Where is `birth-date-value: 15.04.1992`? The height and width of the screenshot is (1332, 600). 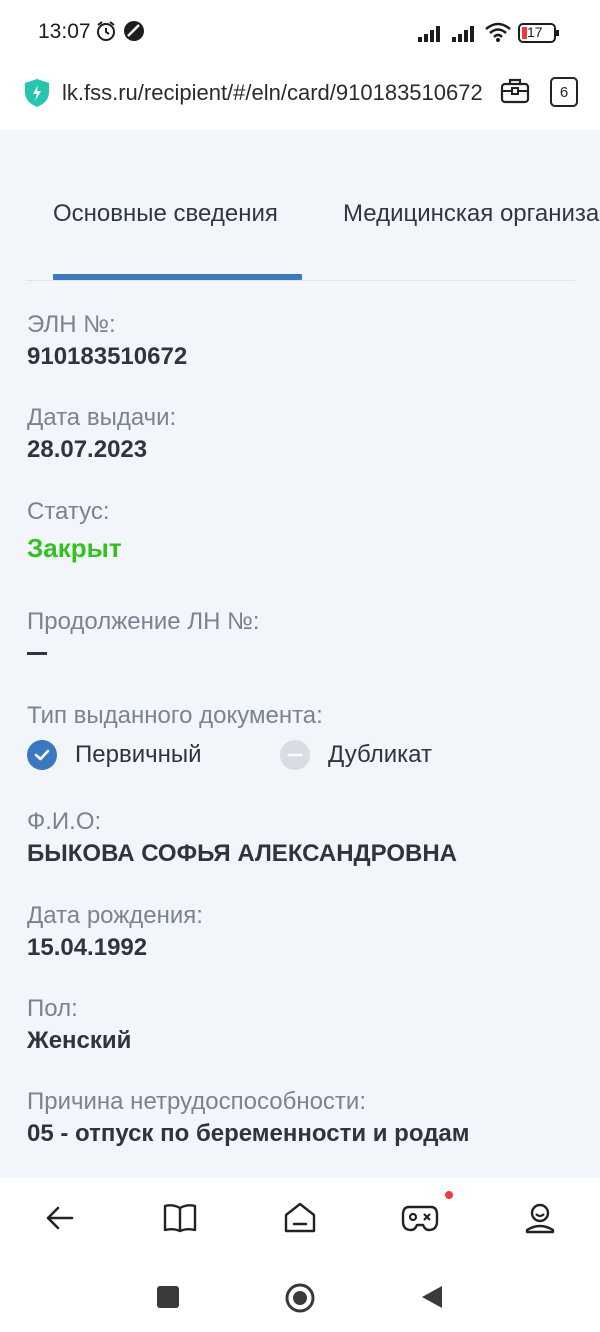
birth-date-value: 15.04.1992 is located at coordinates (87, 947).